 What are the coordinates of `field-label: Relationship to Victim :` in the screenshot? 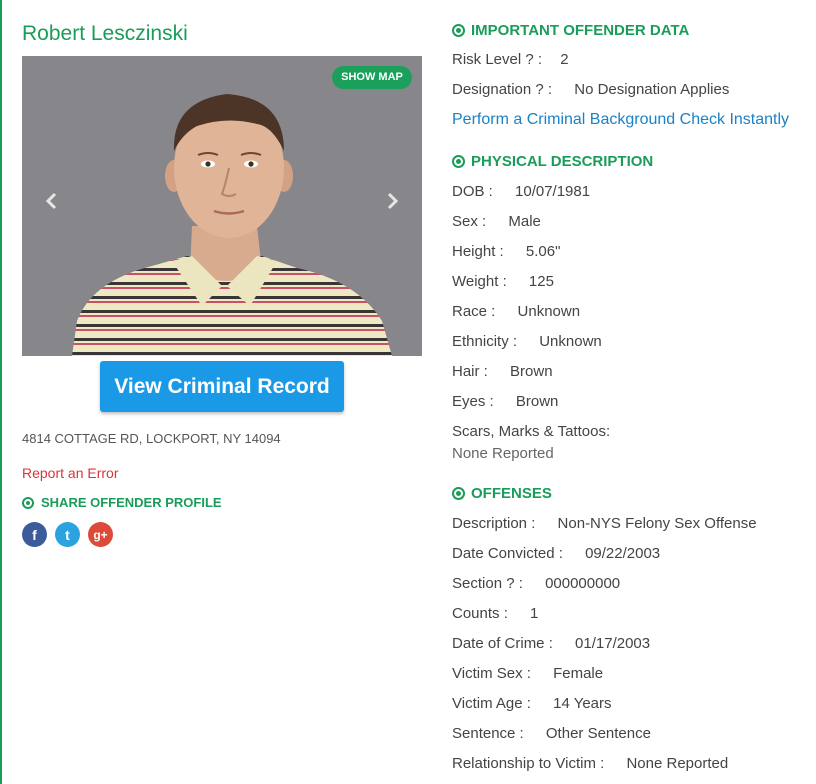 It's located at (528, 763).